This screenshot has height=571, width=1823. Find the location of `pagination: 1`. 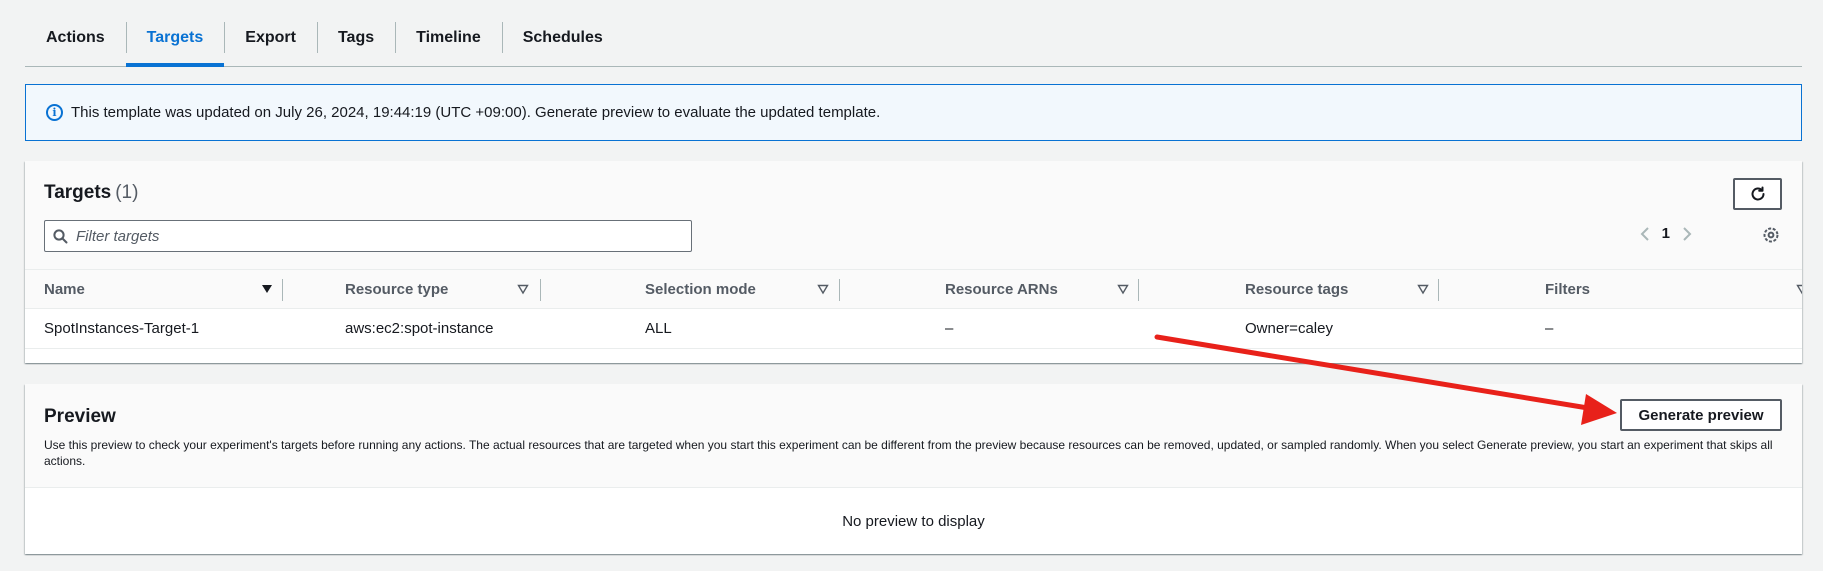

pagination: 1 is located at coordinates (1666, 233).